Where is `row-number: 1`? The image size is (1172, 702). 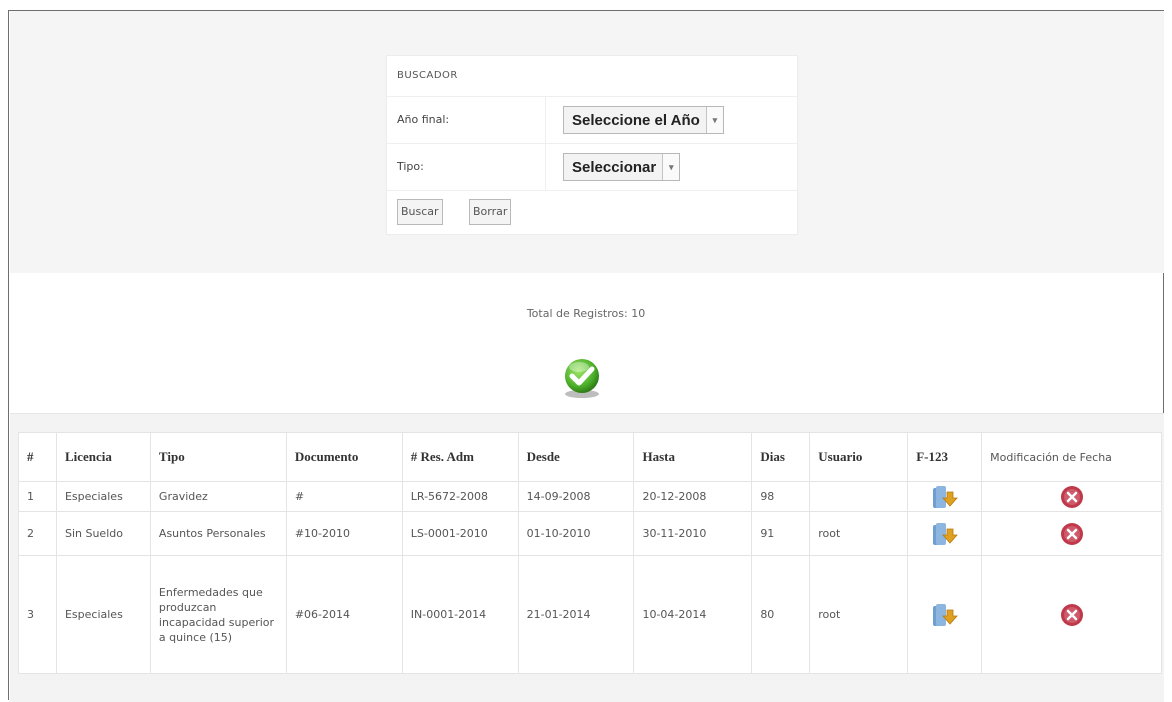 row-number: 1 is located at coordinates (37, 496).